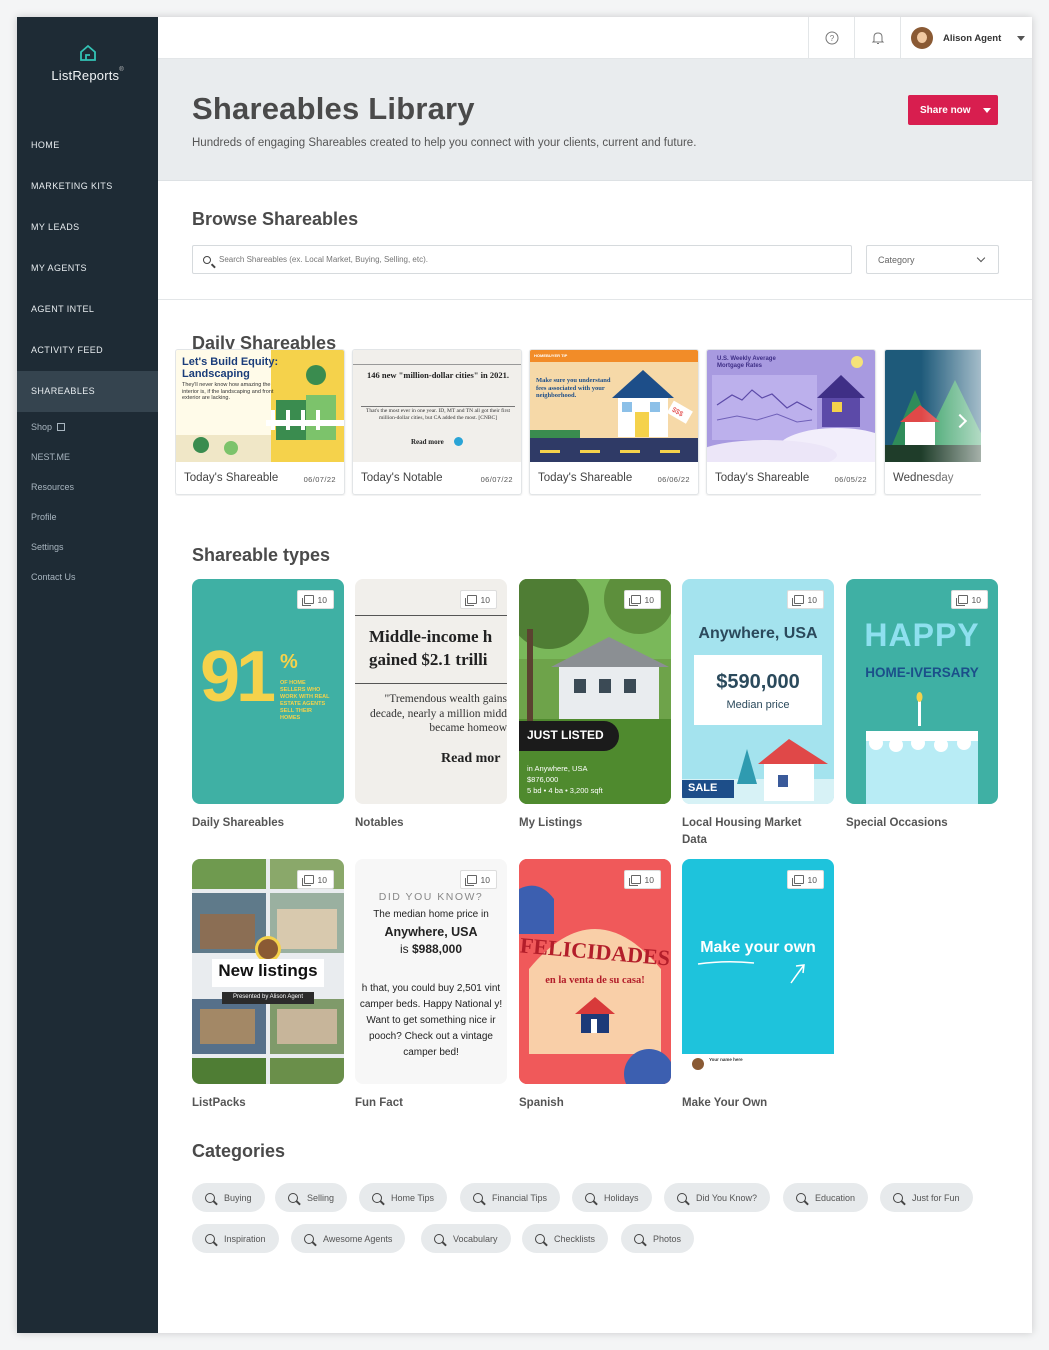 This screenshot has width=1049, height=1350. I want to click on sidebar-item-nestme: NEST.ME, so click(87, 457).